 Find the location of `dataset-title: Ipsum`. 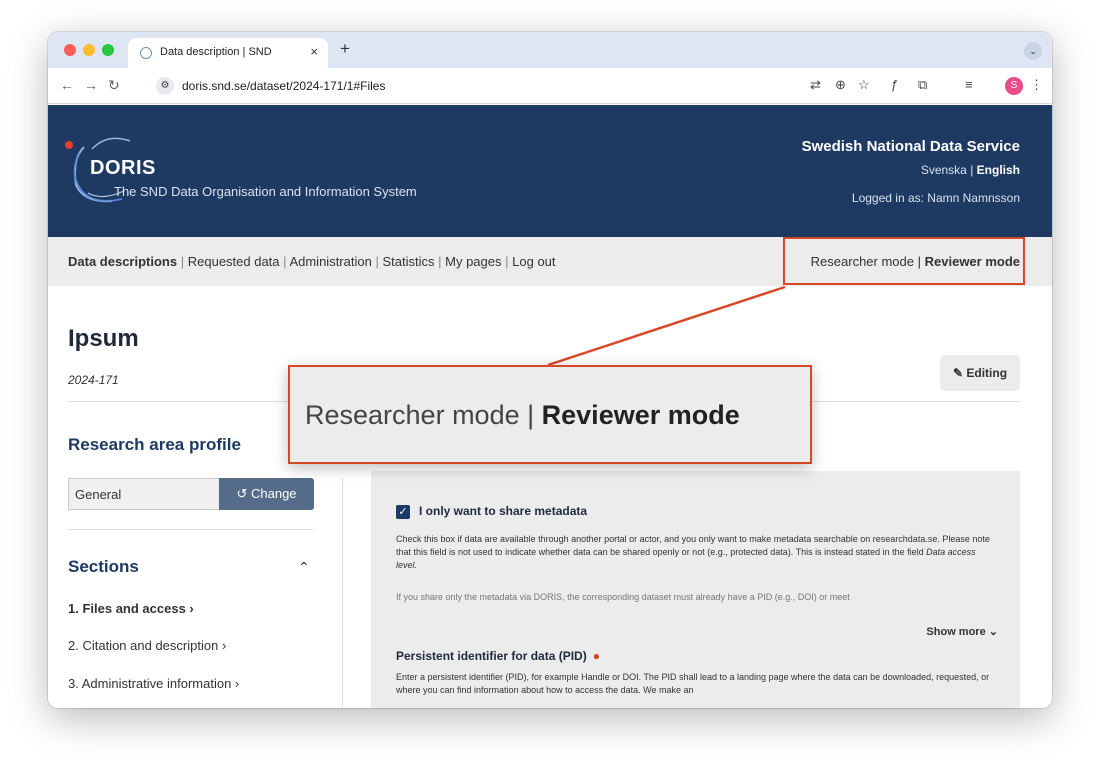

dataset-title: Ipsum is located at coordinates (103, 338).